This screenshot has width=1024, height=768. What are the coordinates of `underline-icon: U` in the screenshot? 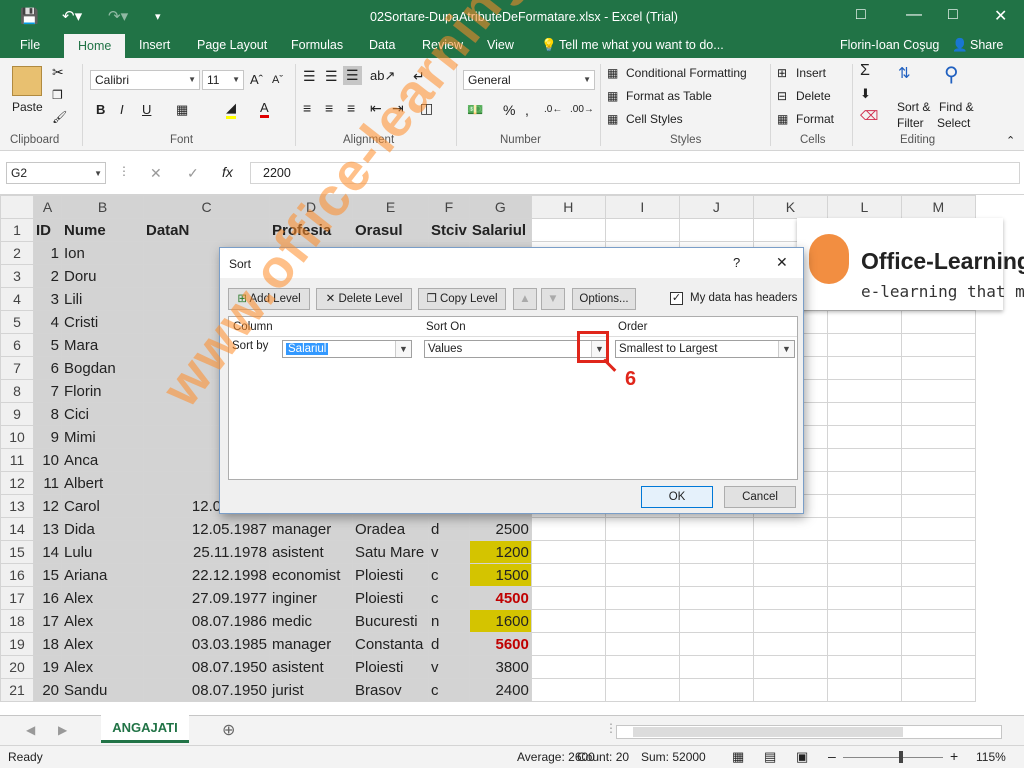 It's located at (146, 109).